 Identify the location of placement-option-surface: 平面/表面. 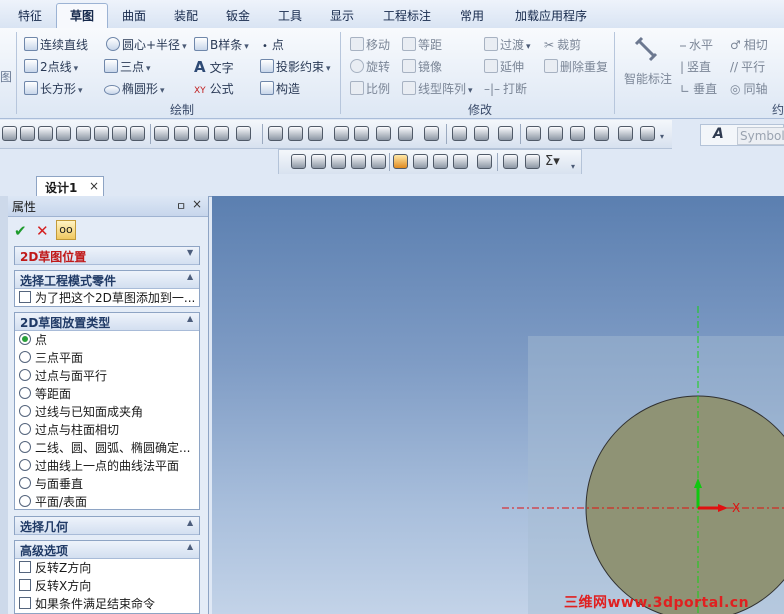
(53, 502).